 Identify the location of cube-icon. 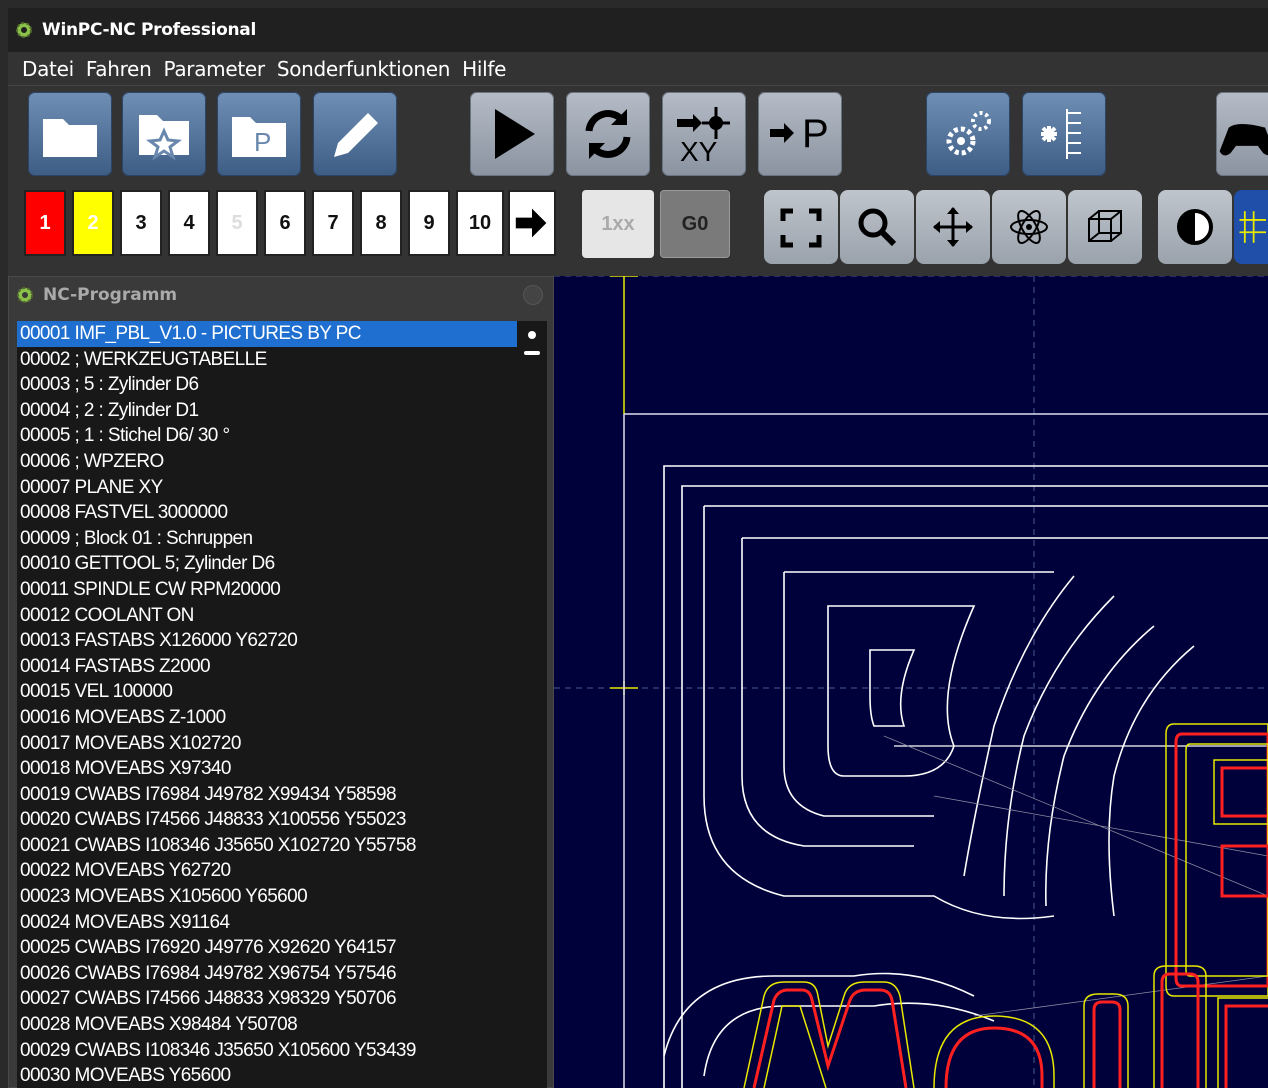
(1105, 226).